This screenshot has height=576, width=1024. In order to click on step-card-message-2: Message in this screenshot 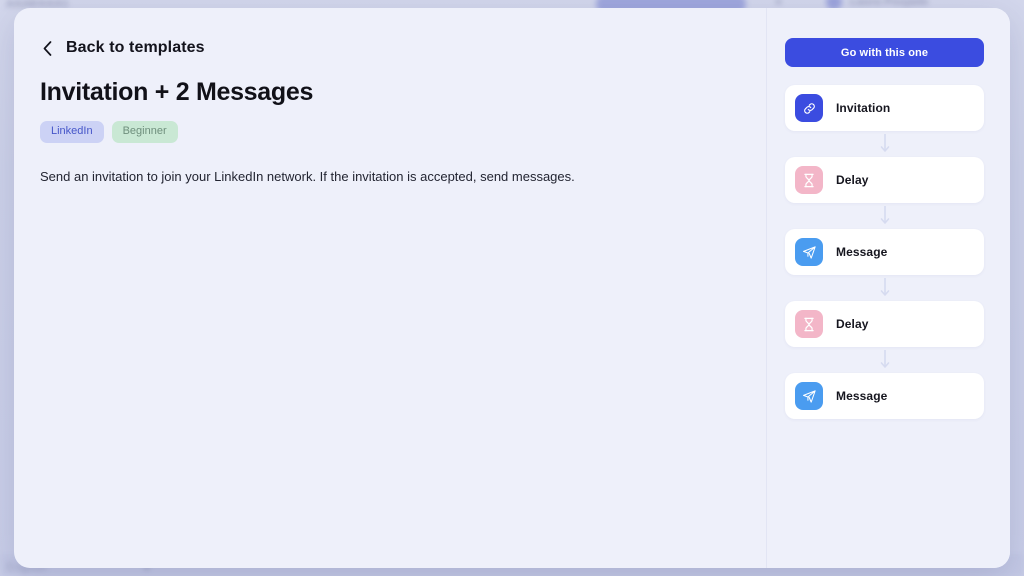, I will do `click(884, 396)`.